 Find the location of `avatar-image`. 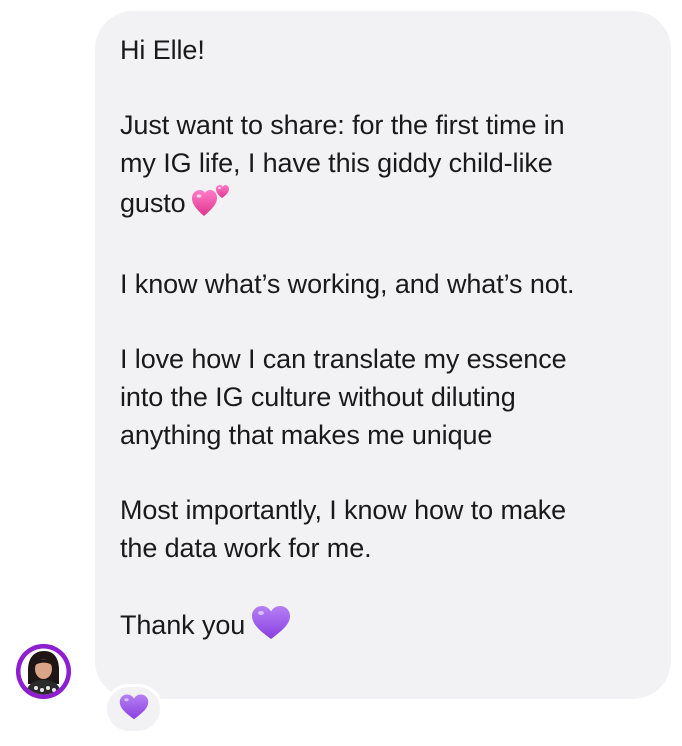

avatar-image is located at coordinates (43, 671).